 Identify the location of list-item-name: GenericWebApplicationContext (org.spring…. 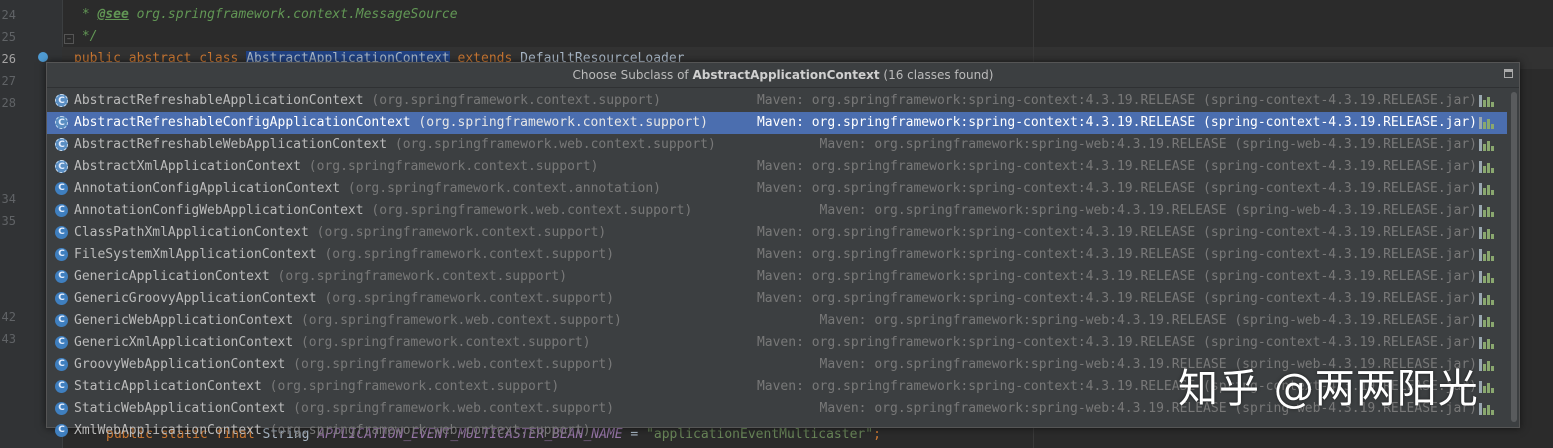
(348, 321).